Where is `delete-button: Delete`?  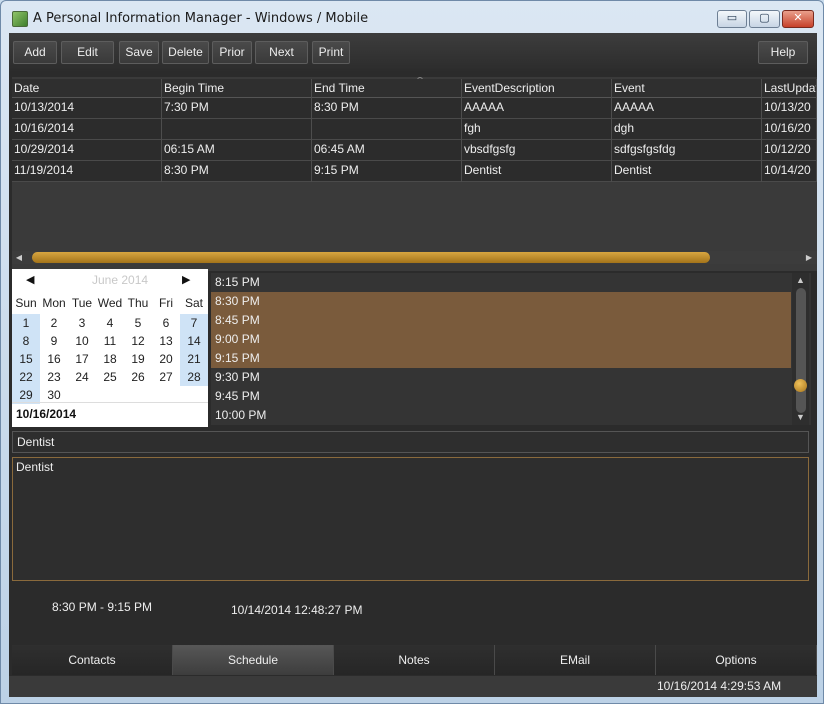 delete-button: Delete is located at coordinates (185, 52).